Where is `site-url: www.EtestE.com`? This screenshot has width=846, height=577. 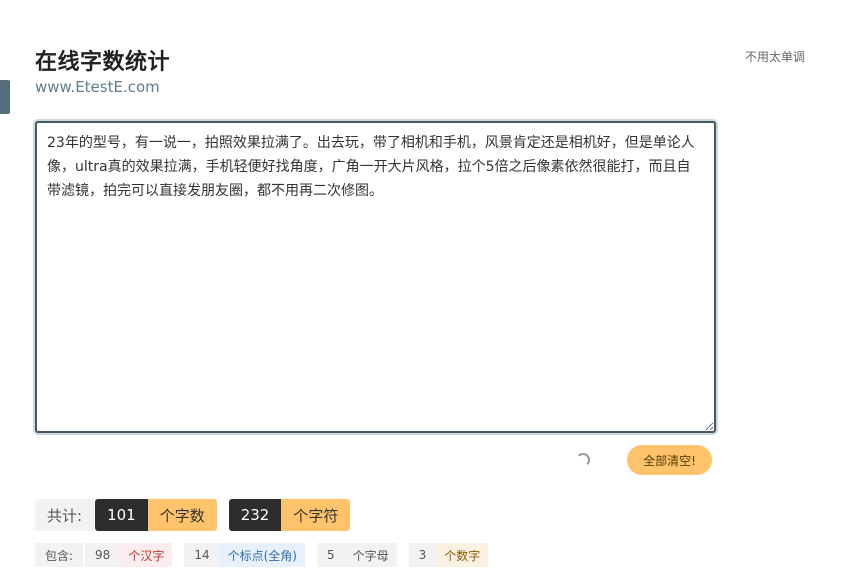 site-url: www.EtestE.com is located at coordinates (97, 87).